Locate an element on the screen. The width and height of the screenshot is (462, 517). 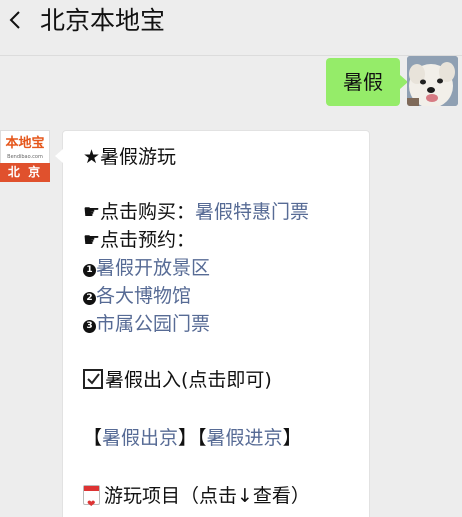
travel-label: 暑假出入(点击即可) is located at coordinates (188, 380).